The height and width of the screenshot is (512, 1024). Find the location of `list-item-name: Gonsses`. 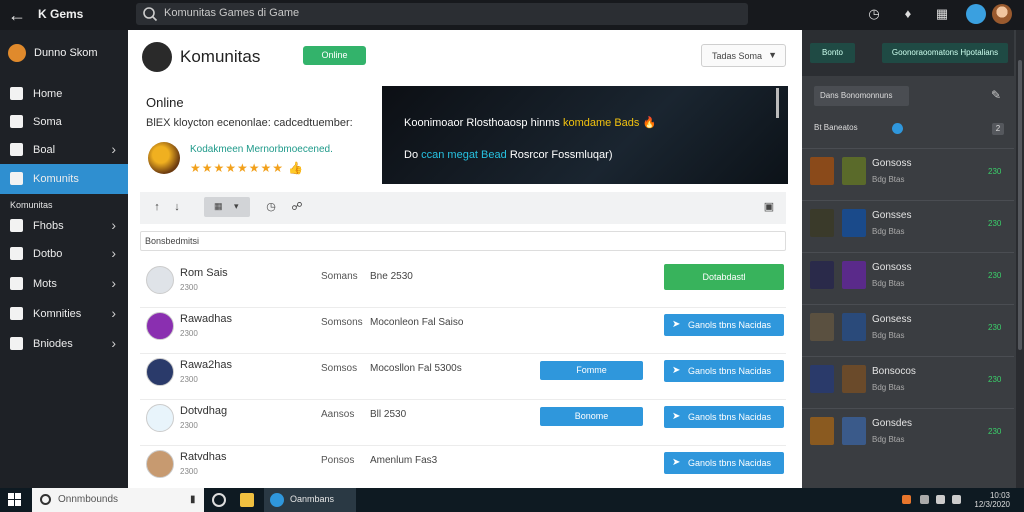

list-item-name: Gonsses is located at coordinates (892, 215).